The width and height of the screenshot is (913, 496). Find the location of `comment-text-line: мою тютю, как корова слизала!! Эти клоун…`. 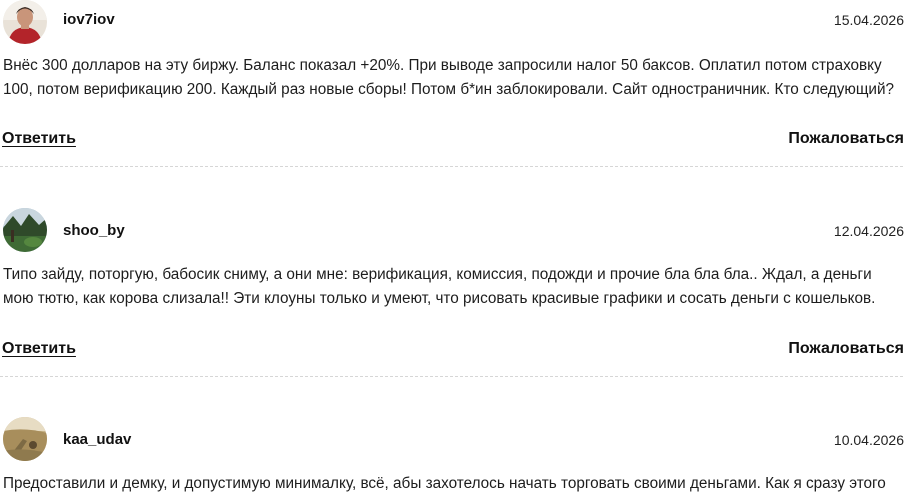

comment-text-line: мою тютю, как корова слизала!! Эти клоун… is located at coordinates (439, 298).